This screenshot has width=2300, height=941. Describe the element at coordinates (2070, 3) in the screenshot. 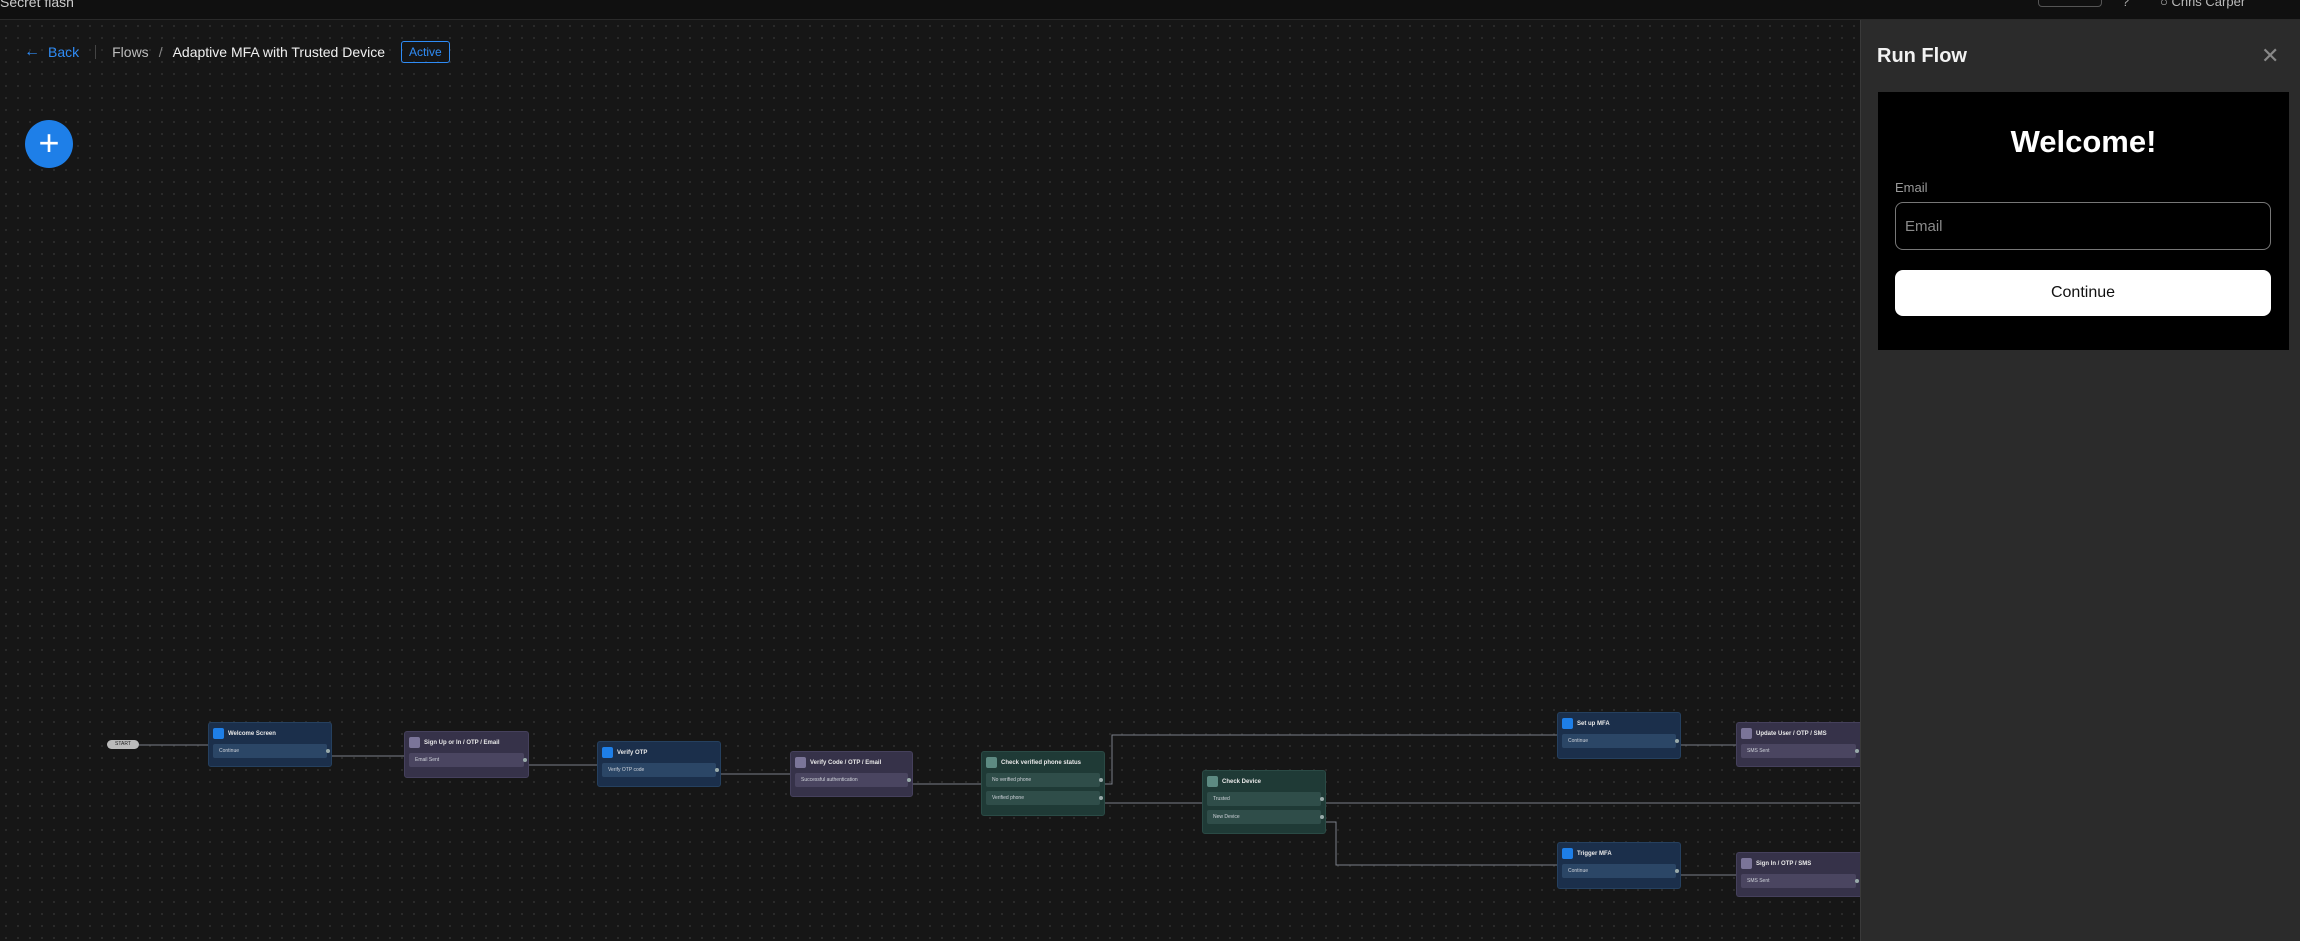

I see `top-action-button` at that location.